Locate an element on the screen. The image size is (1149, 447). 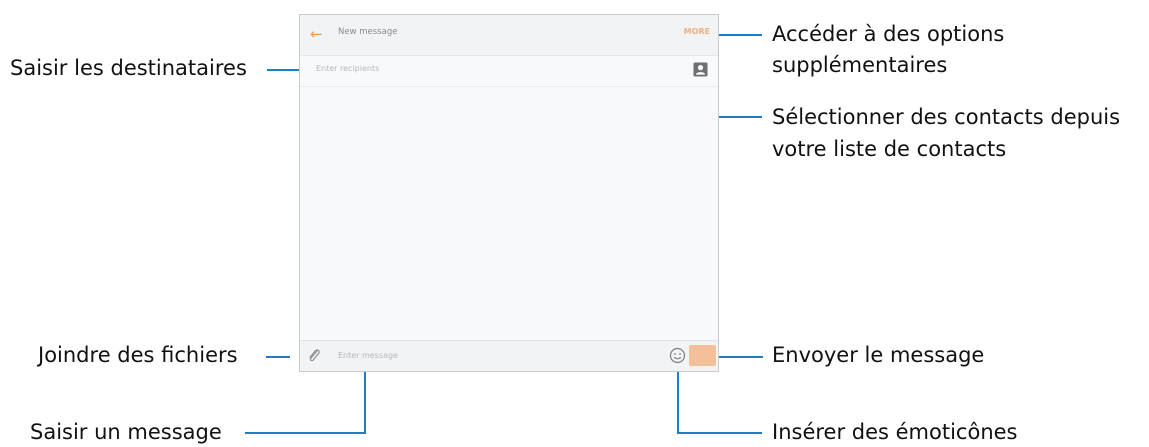
callout-select-contacts-line1: Sélectionner des contacts depuis is located at coordinates (946, 117).